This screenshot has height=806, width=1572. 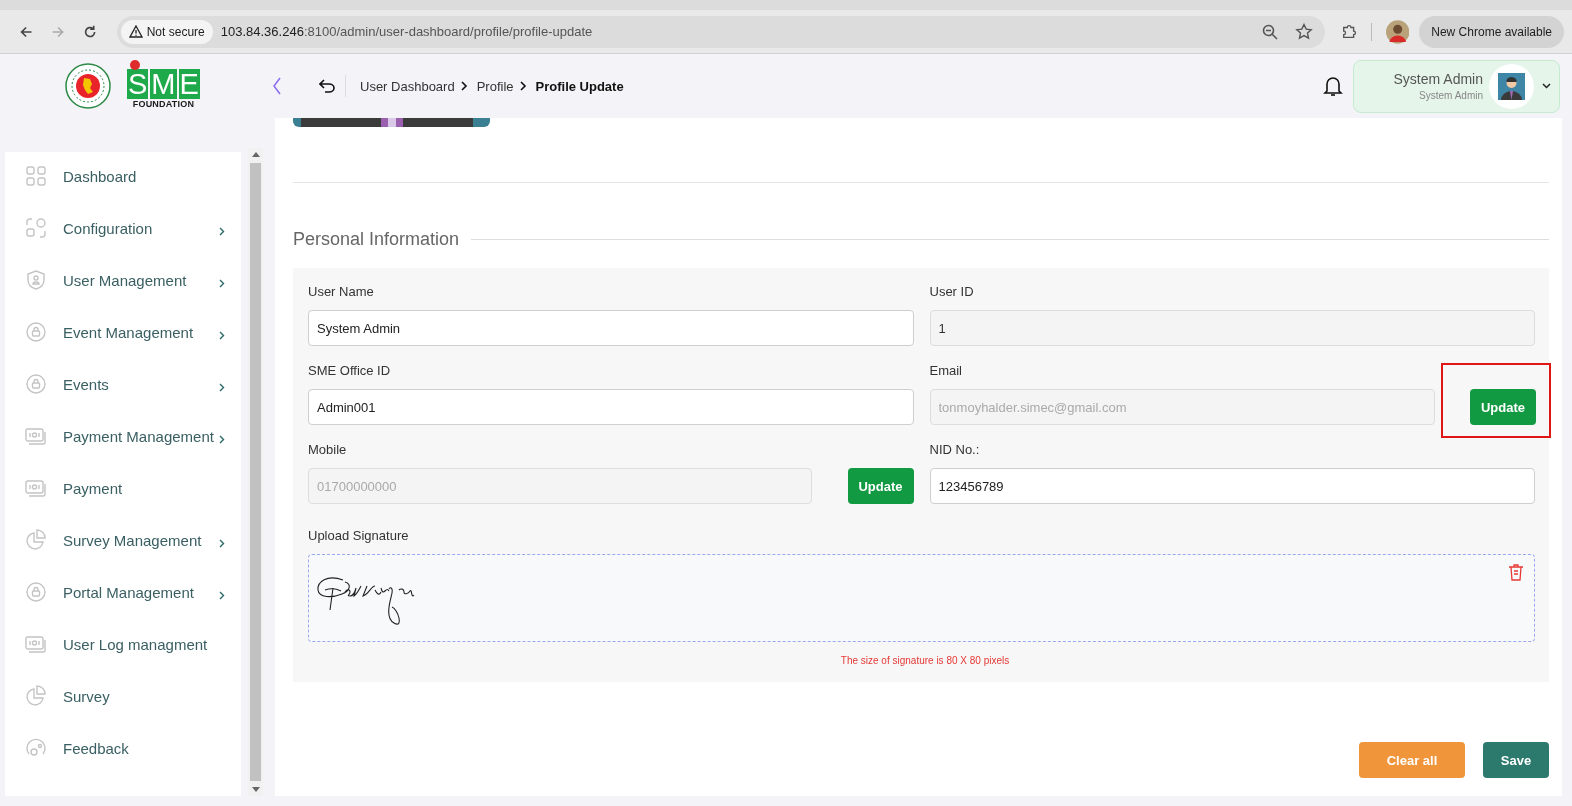 I want to click on sidebar-item: Event Management, so click(x=123, y=332).